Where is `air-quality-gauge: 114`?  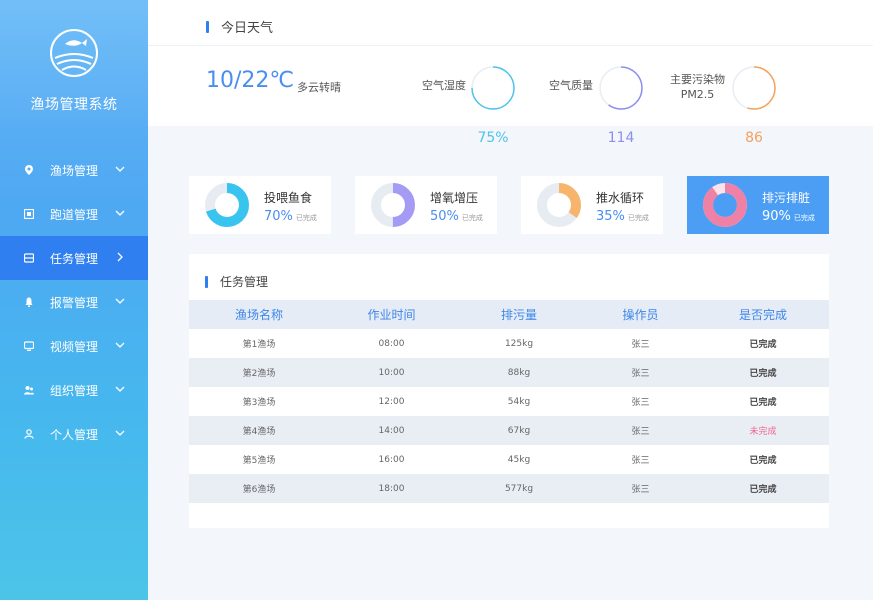 air-quality-gauge: 114 is located at coordinates (621, 105).